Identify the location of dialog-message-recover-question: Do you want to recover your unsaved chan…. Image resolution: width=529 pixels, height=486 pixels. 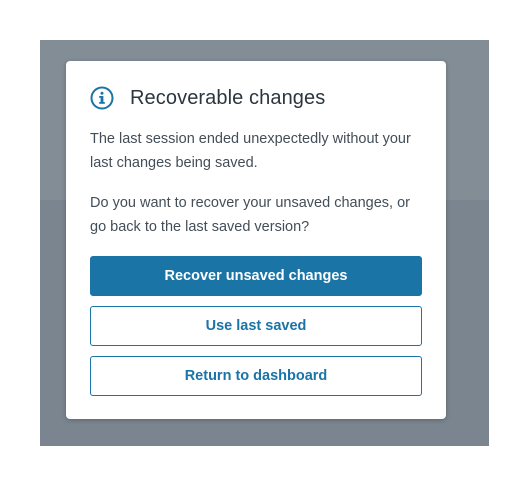
(250, 215).